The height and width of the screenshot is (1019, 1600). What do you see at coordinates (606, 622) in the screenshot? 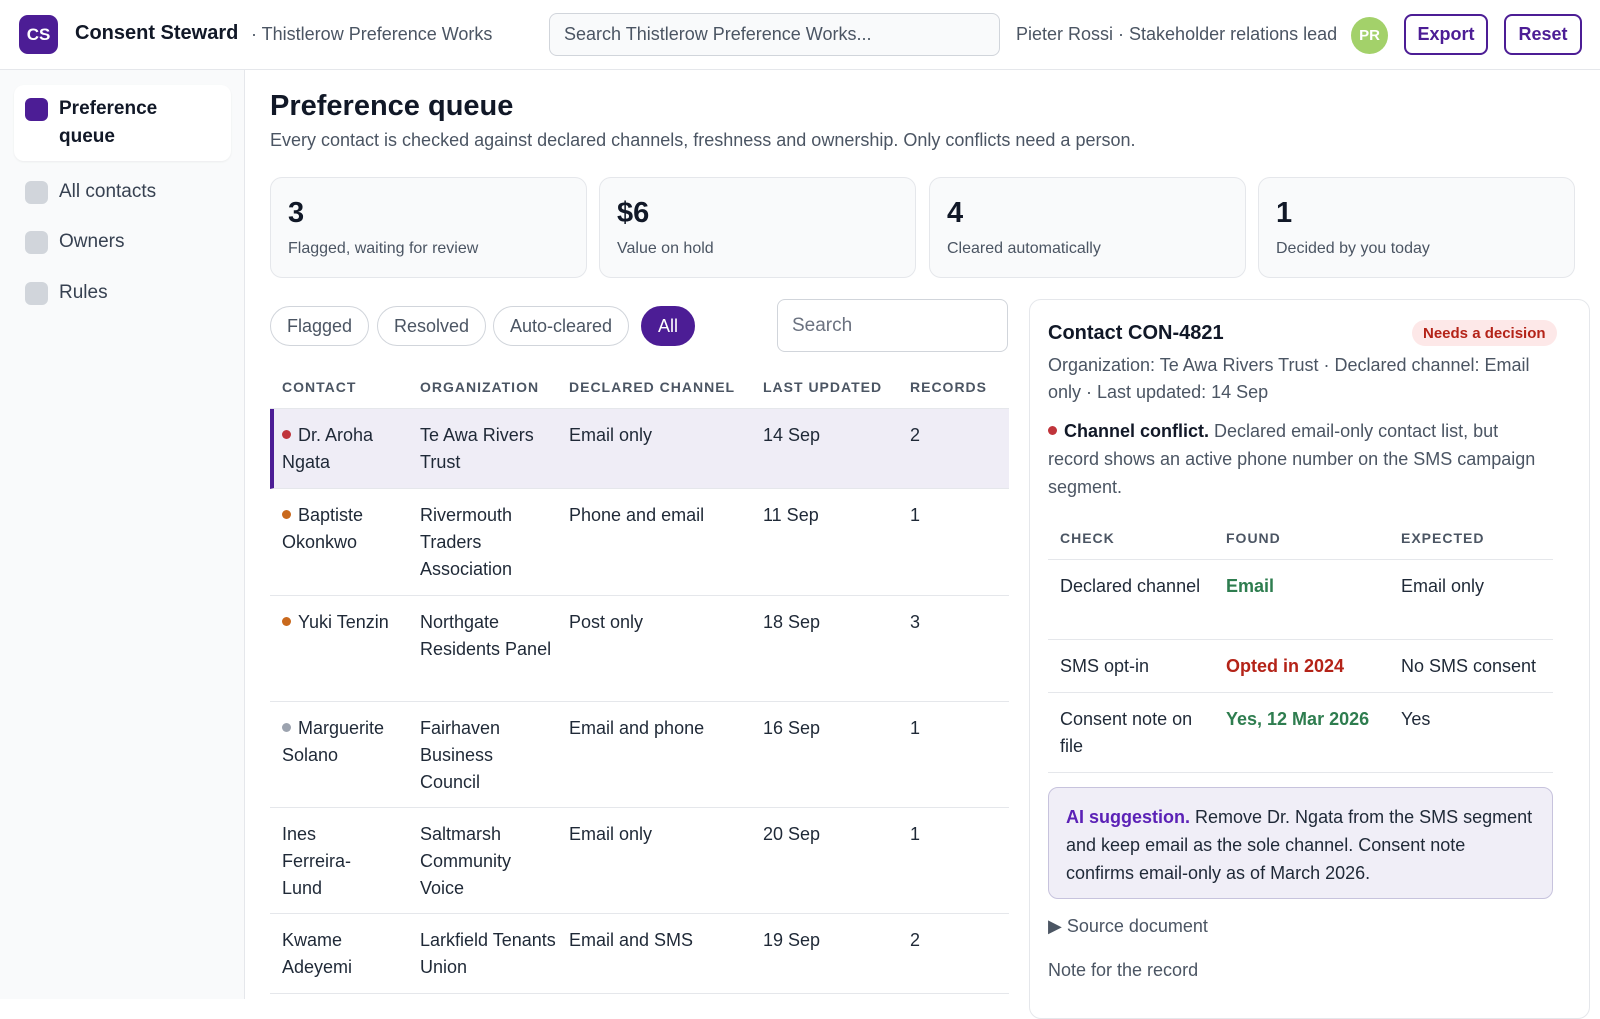
I see `channel-cell: Post only` at bounding box center [606, 622].